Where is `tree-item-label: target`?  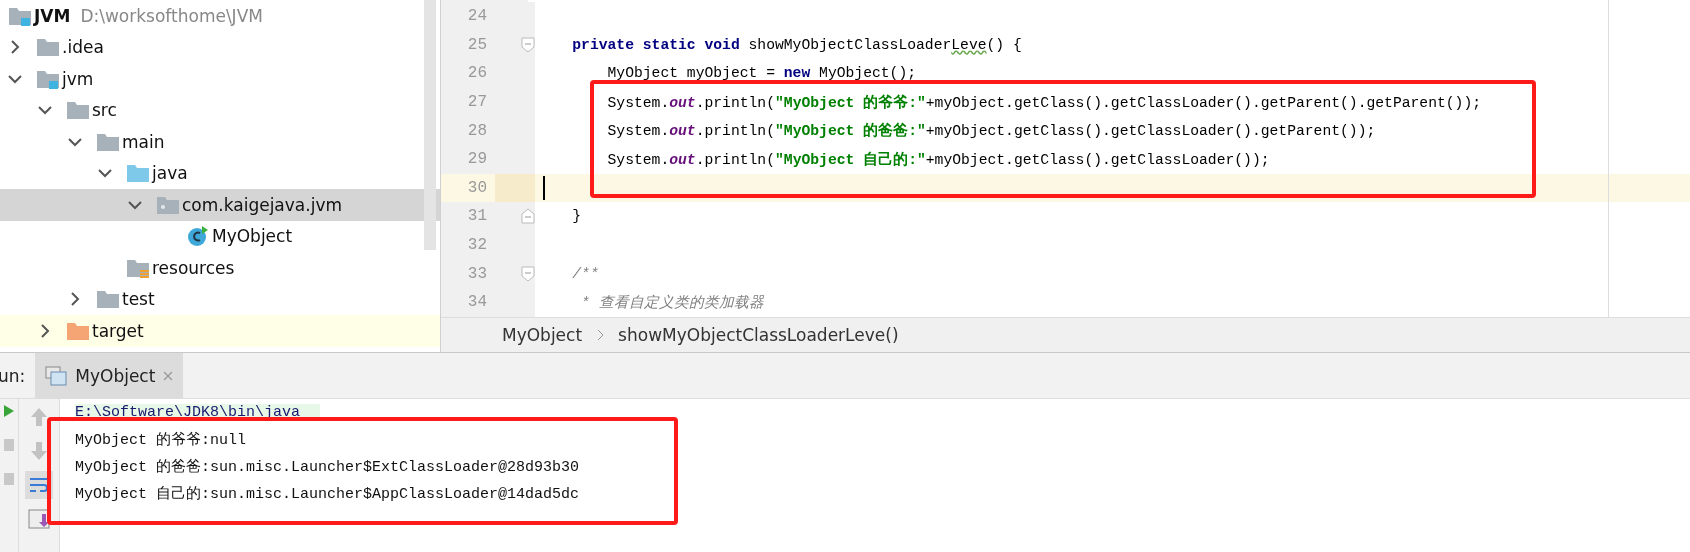
tree-item-label: target is located at coordinates (118, 330).